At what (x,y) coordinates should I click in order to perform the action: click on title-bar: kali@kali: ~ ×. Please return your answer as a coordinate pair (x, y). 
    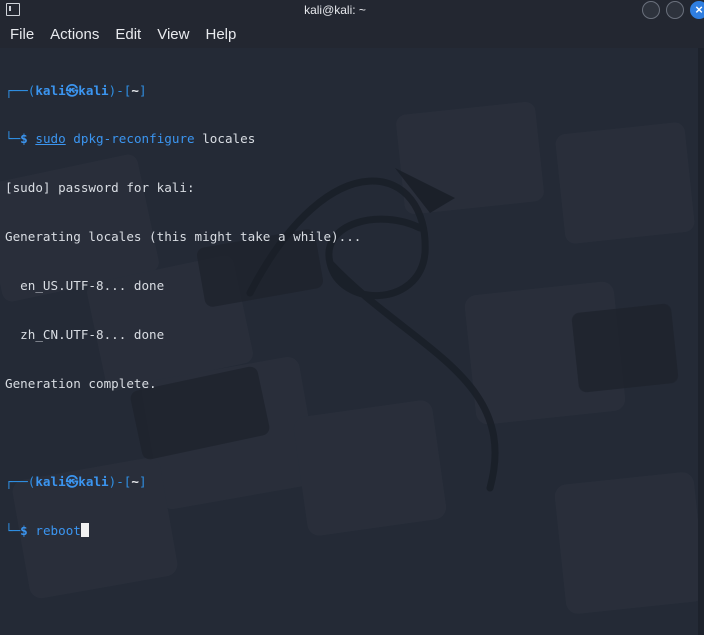
    Looking at the image, I should click on (352, 10).